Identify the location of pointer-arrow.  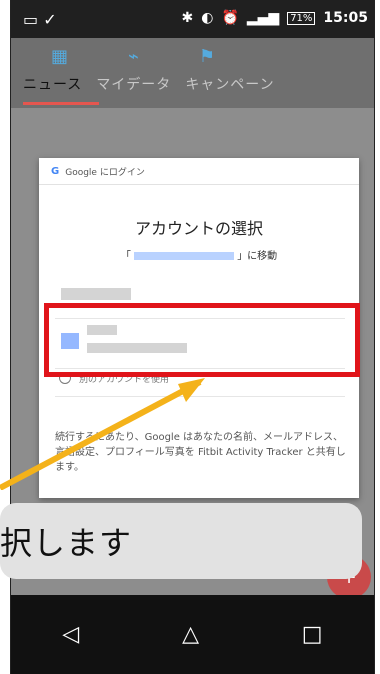
(102, 434).